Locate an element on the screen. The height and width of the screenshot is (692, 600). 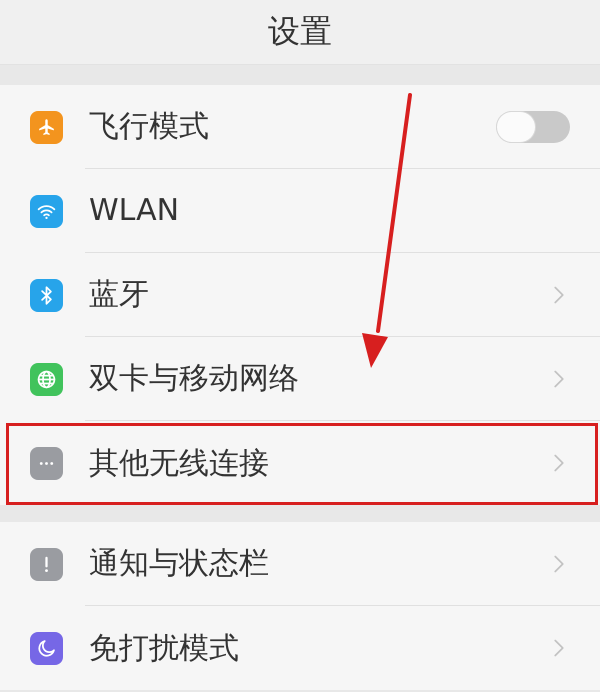
row-label: 其他无线连接 is located at coordinates (179, 463).